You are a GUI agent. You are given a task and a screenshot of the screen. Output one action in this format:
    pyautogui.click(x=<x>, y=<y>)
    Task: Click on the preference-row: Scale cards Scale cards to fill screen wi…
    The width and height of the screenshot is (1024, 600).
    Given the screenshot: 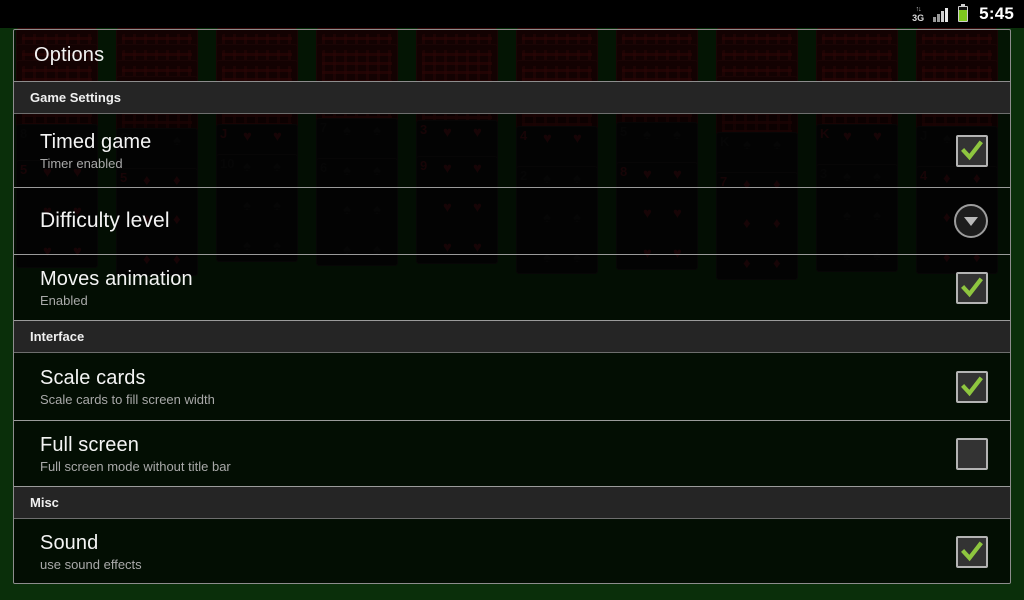 What is the action you would take?
    pyautogui.click(x=512, y=387)
    